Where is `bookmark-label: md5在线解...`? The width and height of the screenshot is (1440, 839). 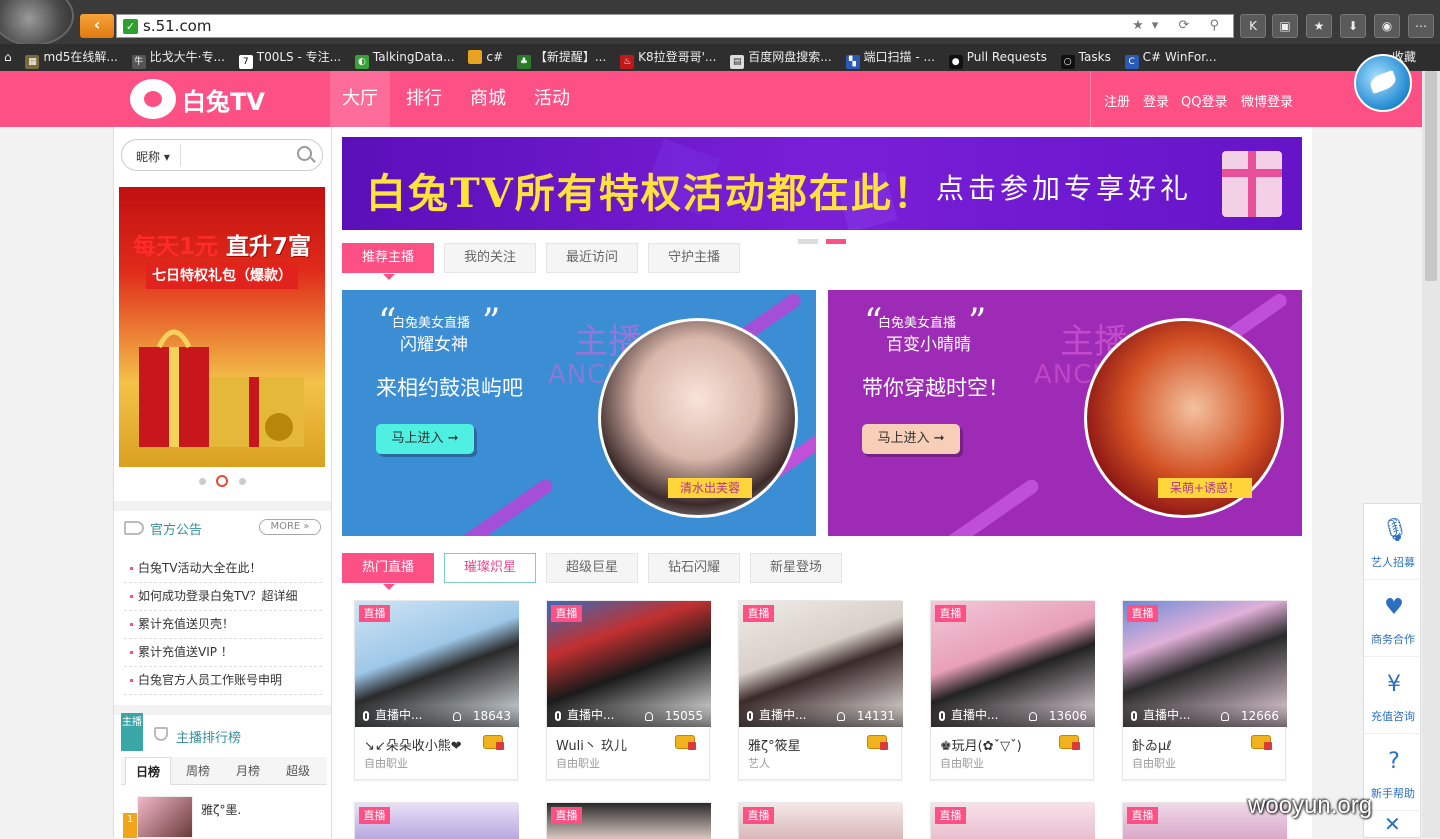
bookmark-label: md5在线解... is located at coordinates (80, 57).